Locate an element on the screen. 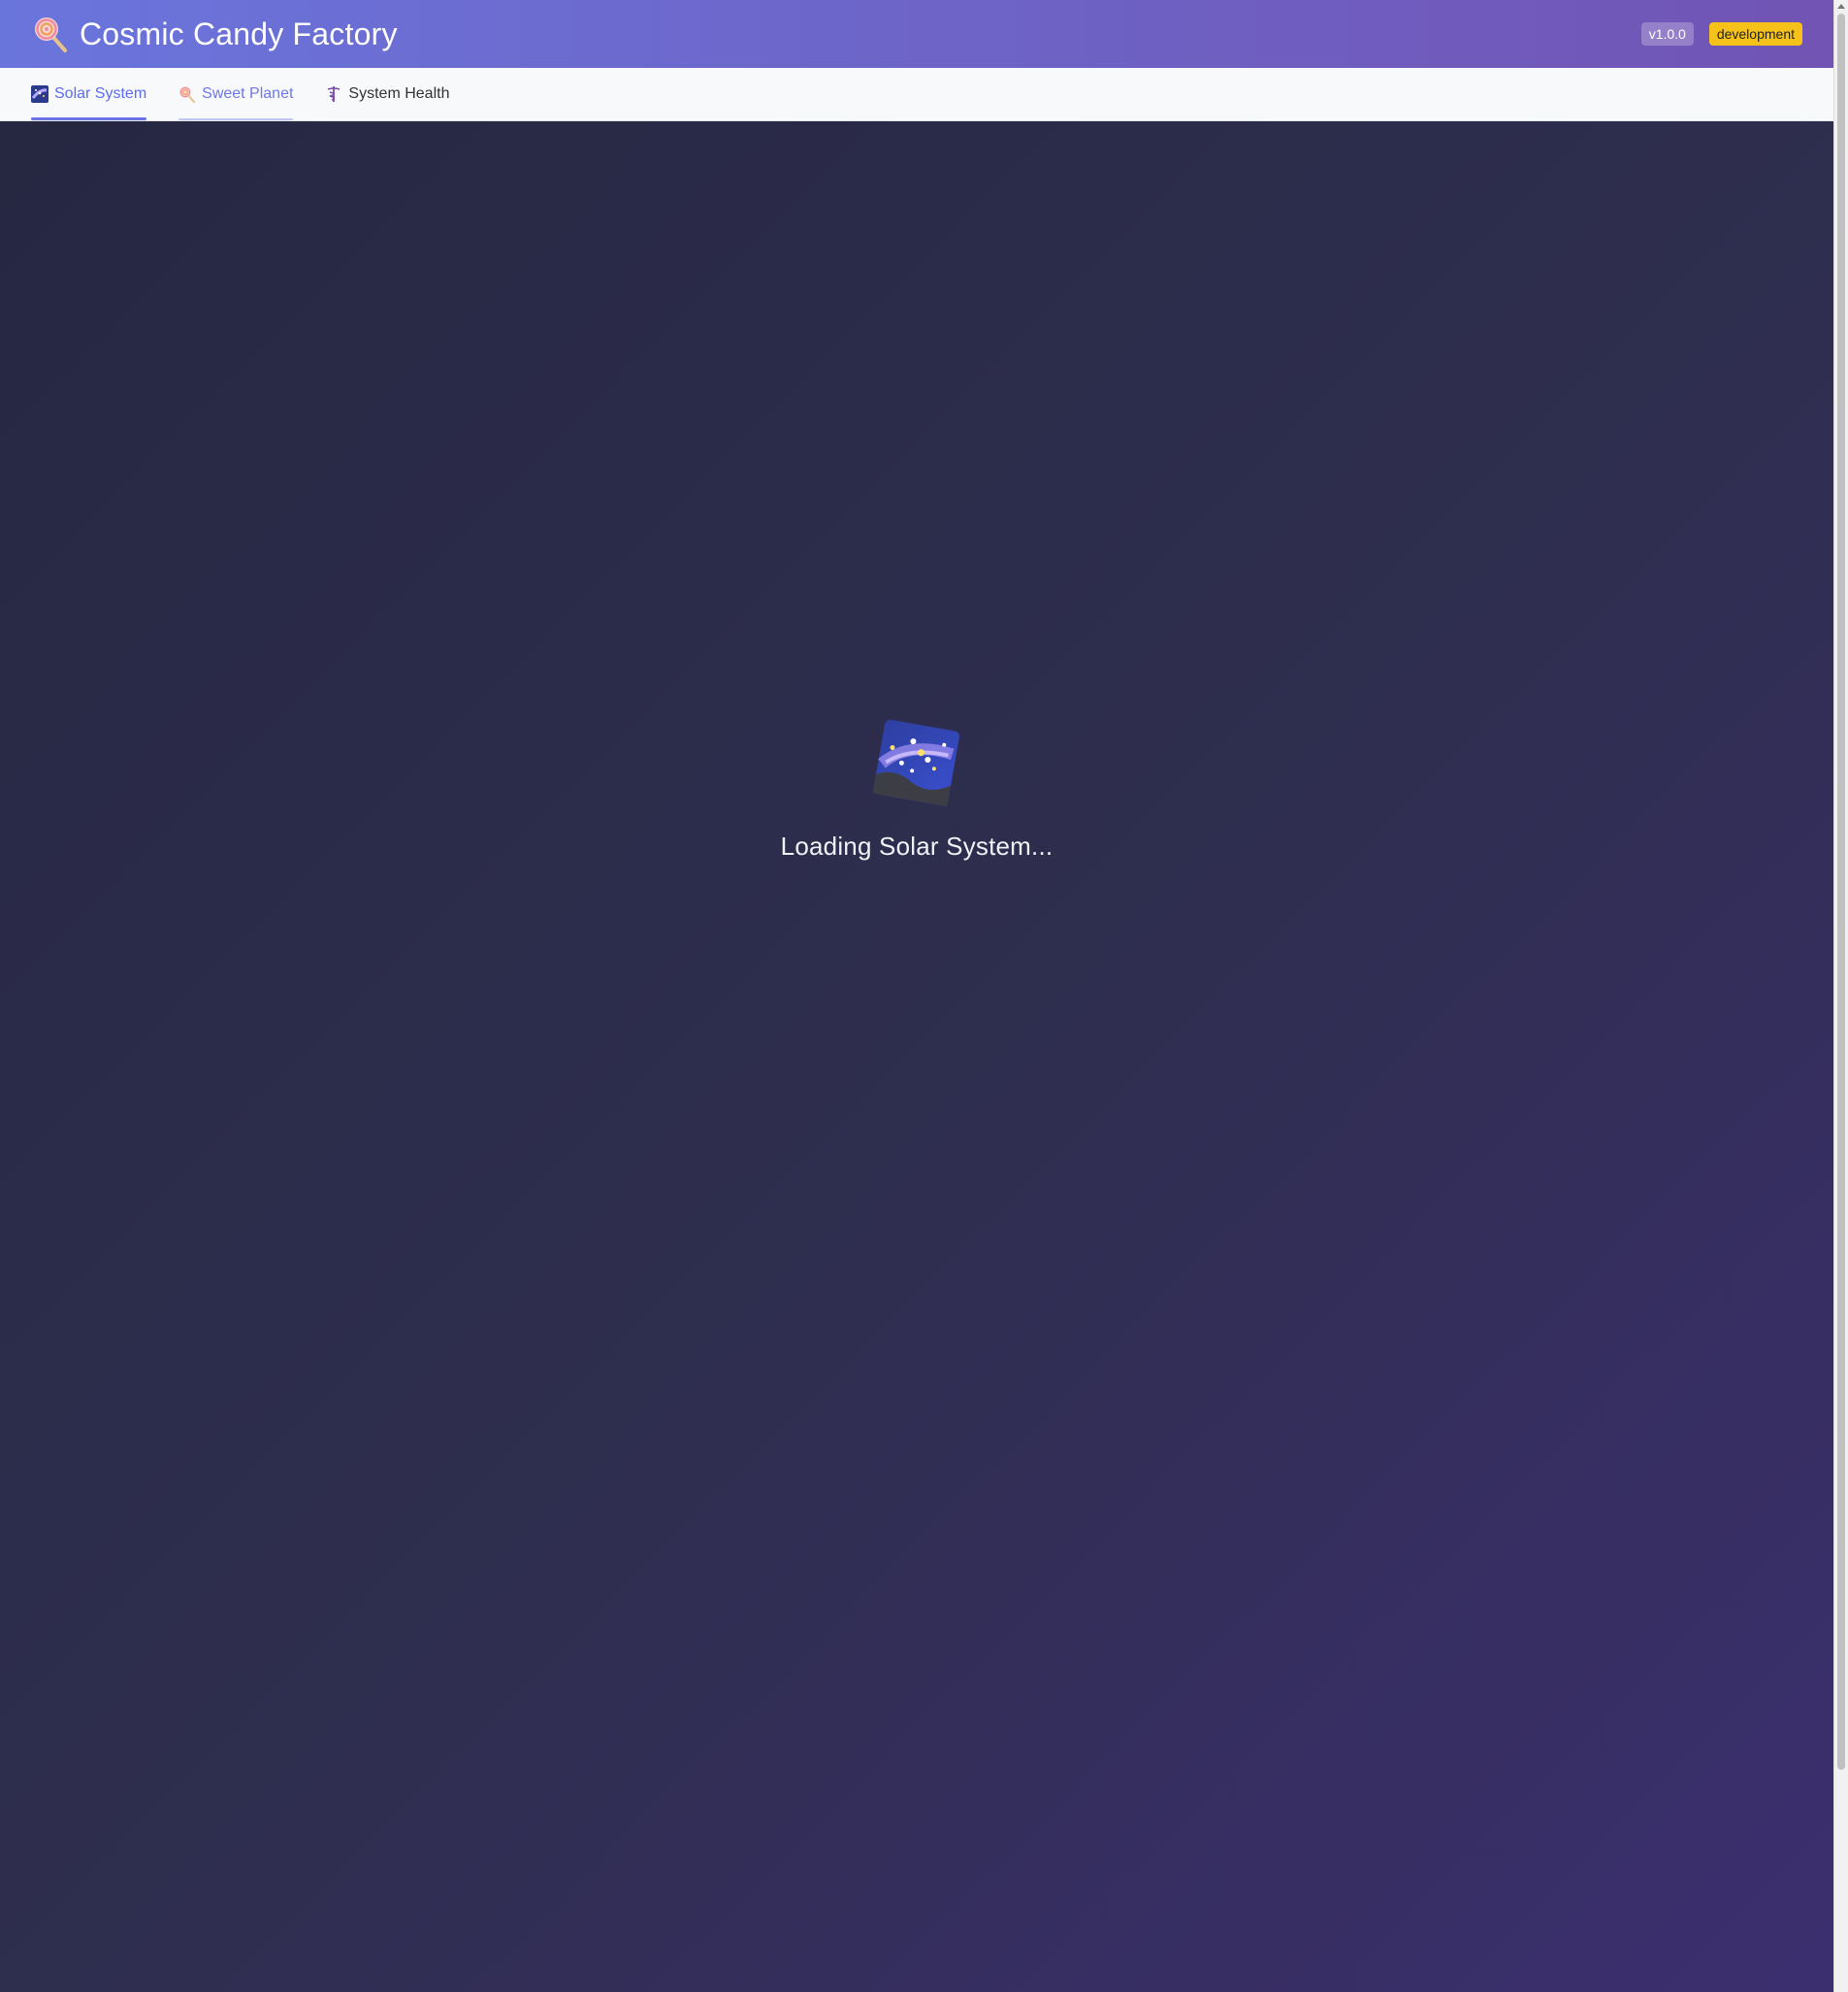 The height and width of the screenshot is (1992, 1848). tab-label: System Health is located at coordinates (399, 93).